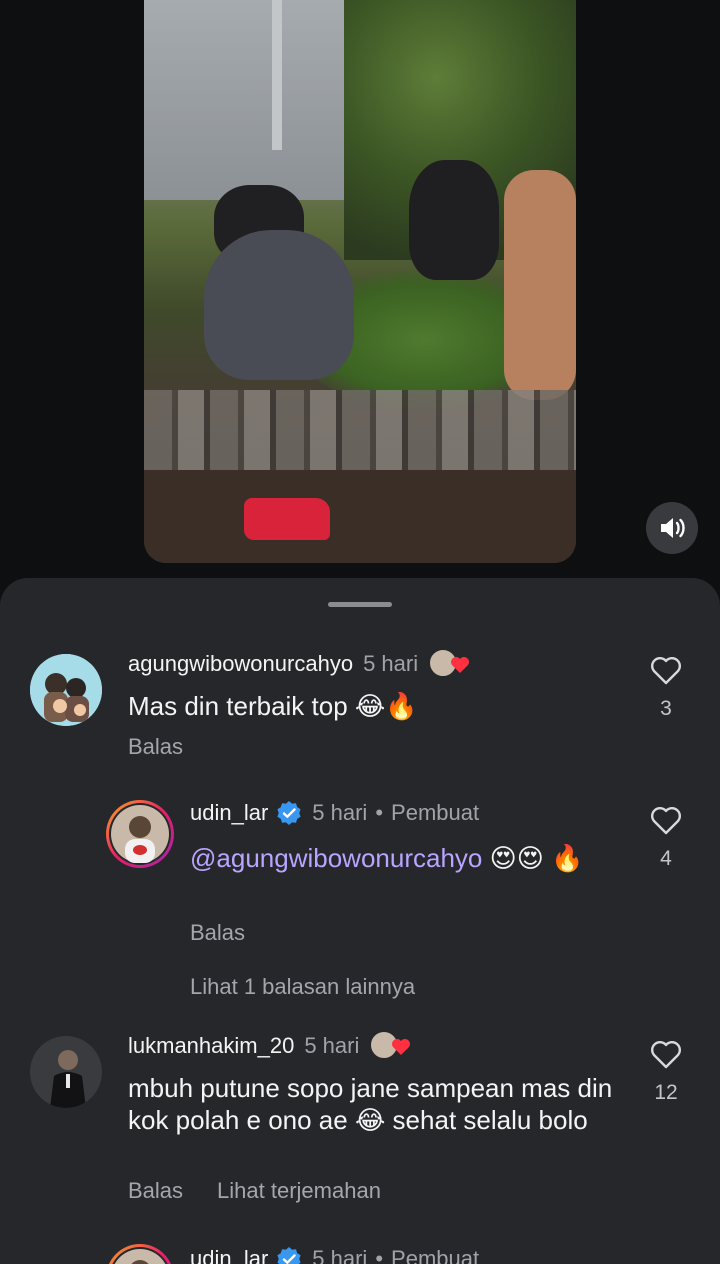  What do you see at coordinates (360, 516) in the screenshot?
I see `video-scene-soil` at bounding box center [360, 516].